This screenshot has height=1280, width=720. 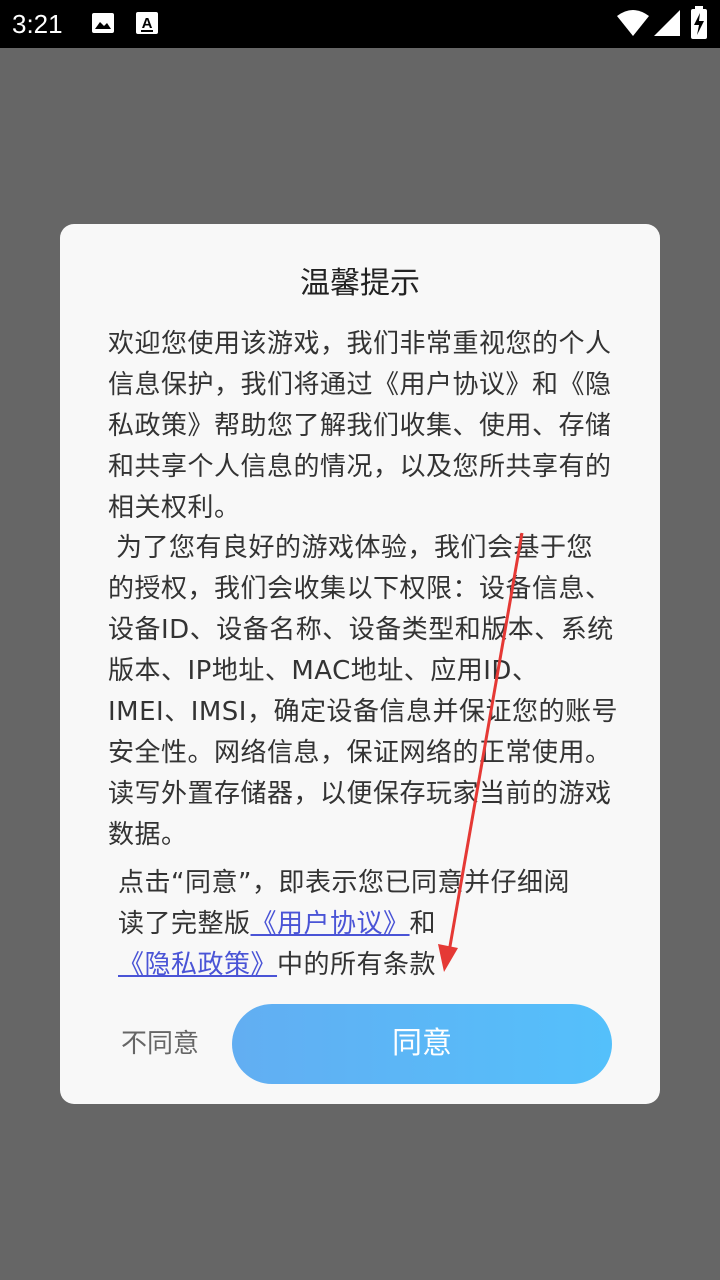 I want to click on agree-button: 同意, so click(x=422, y=1044).